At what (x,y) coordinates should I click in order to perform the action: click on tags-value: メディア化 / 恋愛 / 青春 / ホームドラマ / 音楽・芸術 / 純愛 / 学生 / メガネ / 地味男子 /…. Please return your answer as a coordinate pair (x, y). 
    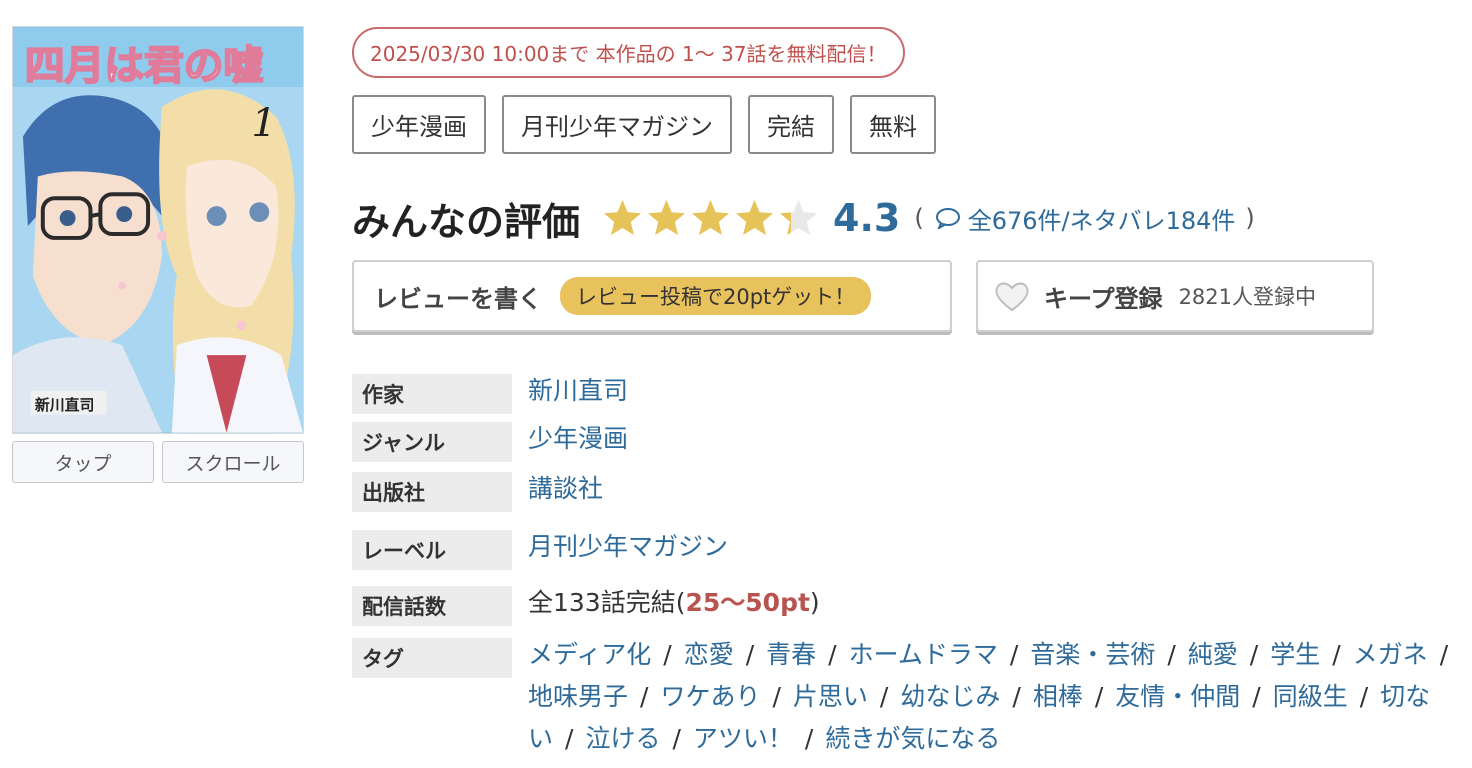
    Looking at the image, I should click on (997, 697).